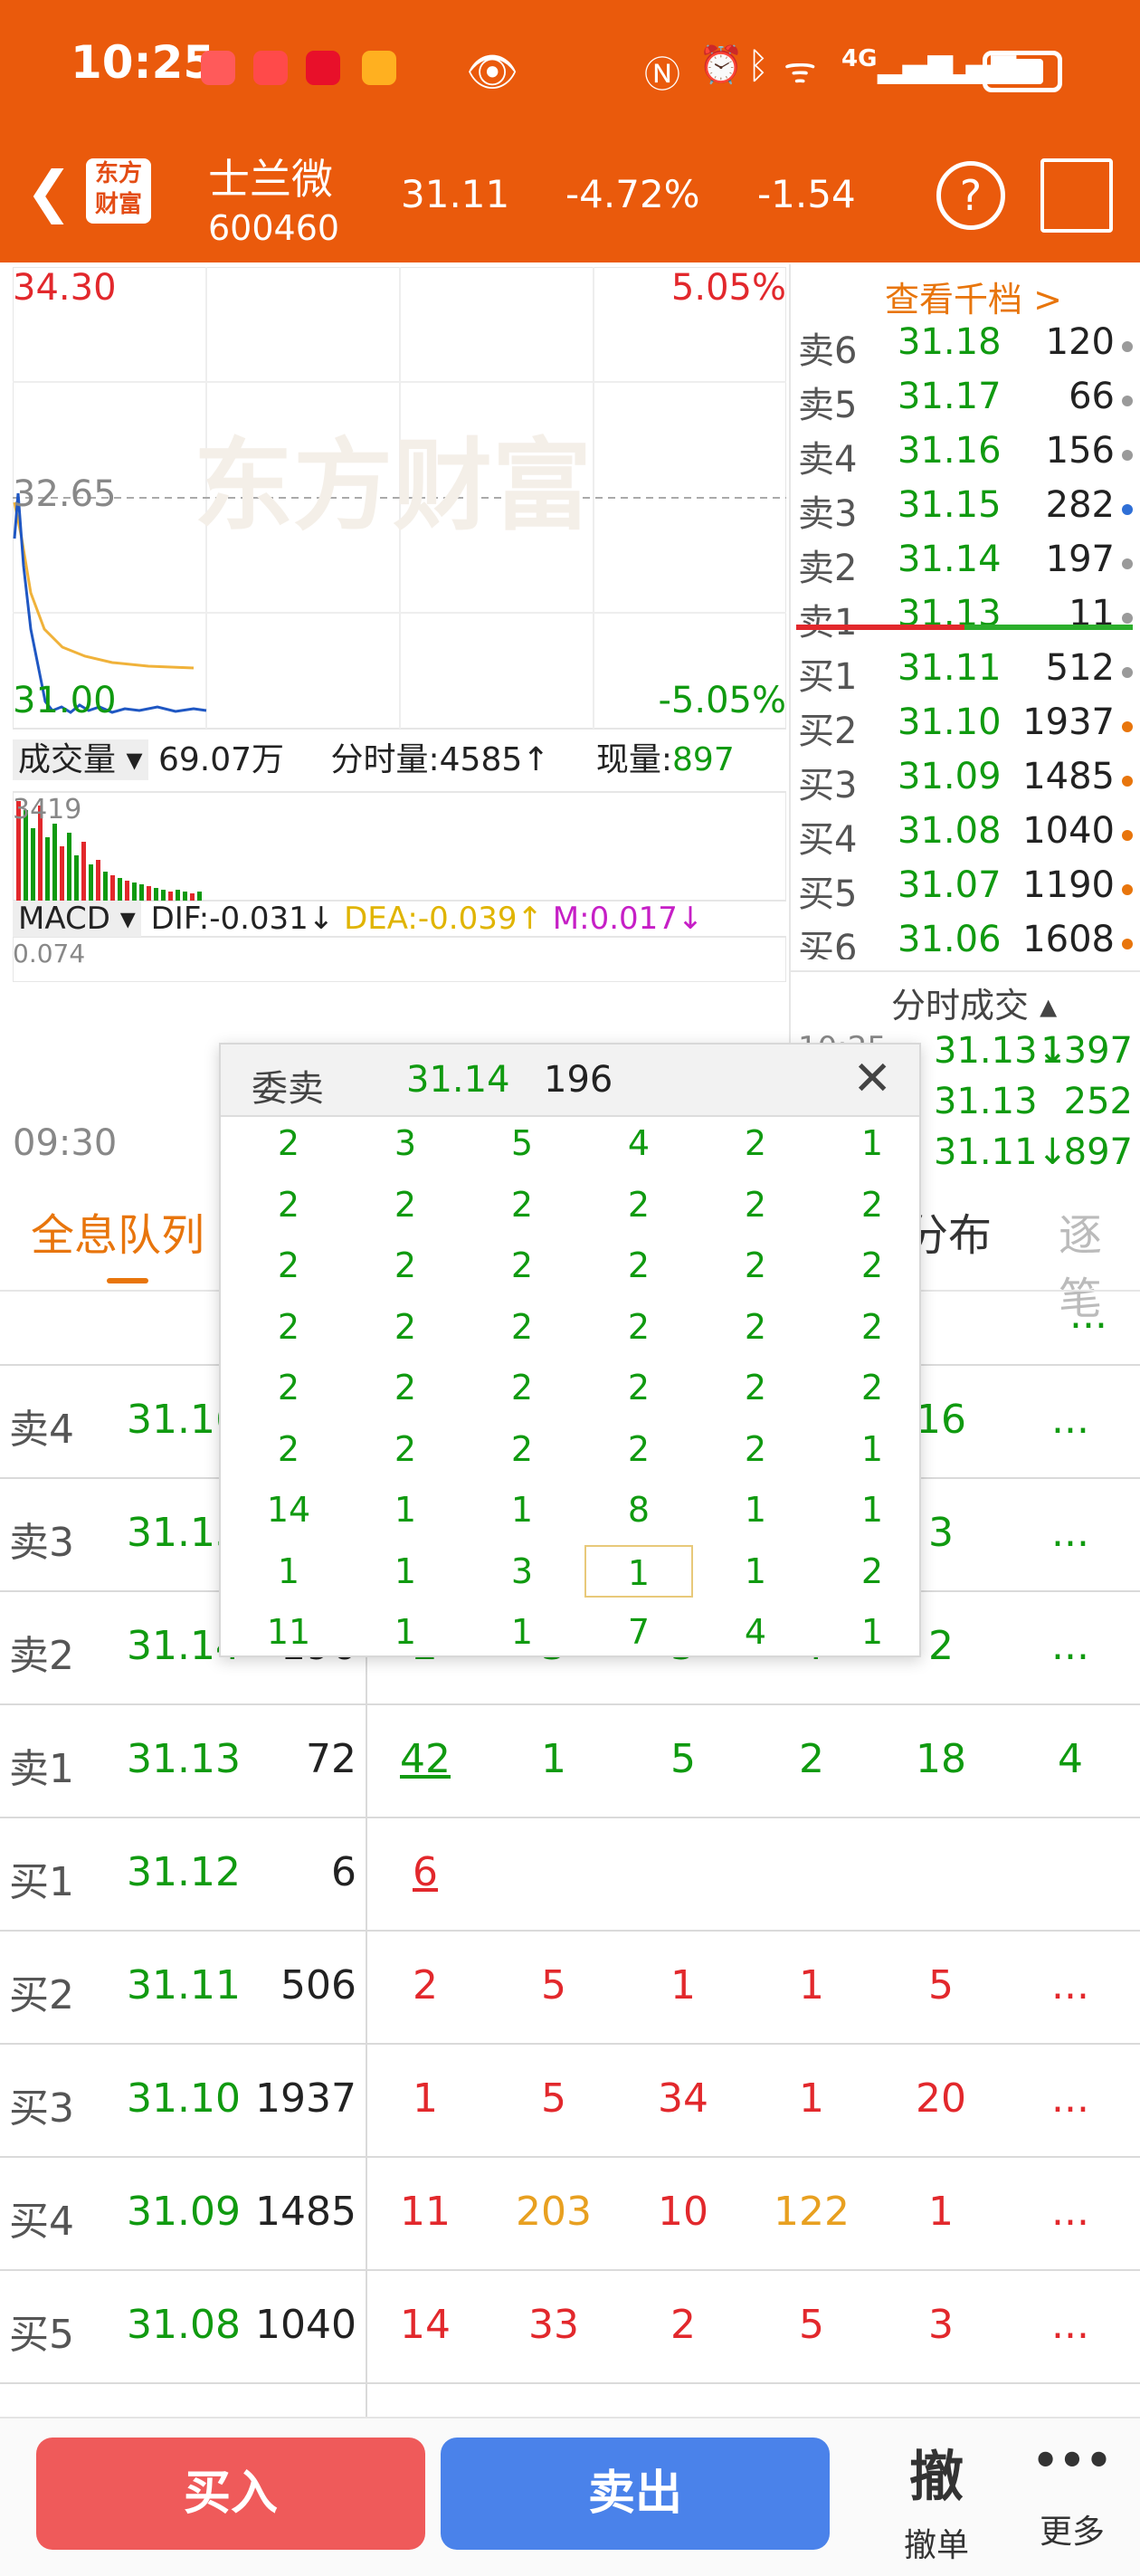 This screenshot has width=1140, height=2576. What do you see at coordinates (941, 1759) in the screenshot?
I see `queue-order-cell: 18` at bounding box center [941, 1759].